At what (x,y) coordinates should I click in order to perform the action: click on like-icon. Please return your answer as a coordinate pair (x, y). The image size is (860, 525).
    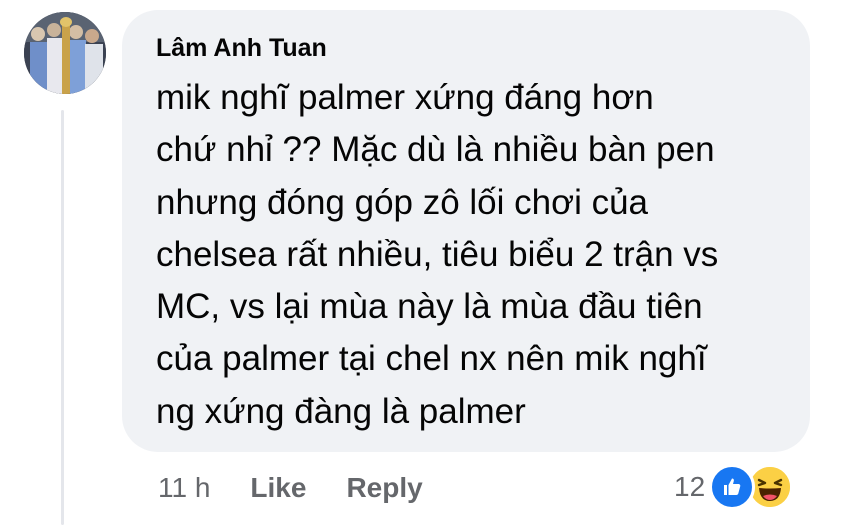
    Looking at the image, I should click on (732, 487).